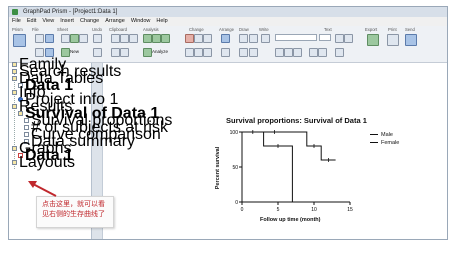  What do you see at coordinates (151, 29) in the screenshot?
I see `group-analysis: Analysis` at bounding box center [151, 29].